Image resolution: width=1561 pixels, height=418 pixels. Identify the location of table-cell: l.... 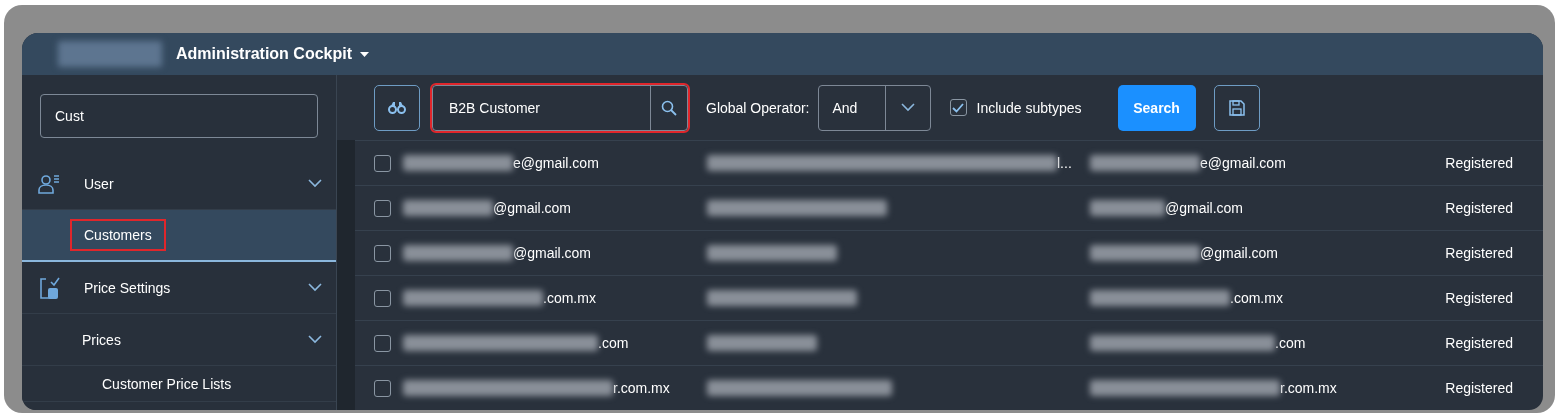
(1064, 163).